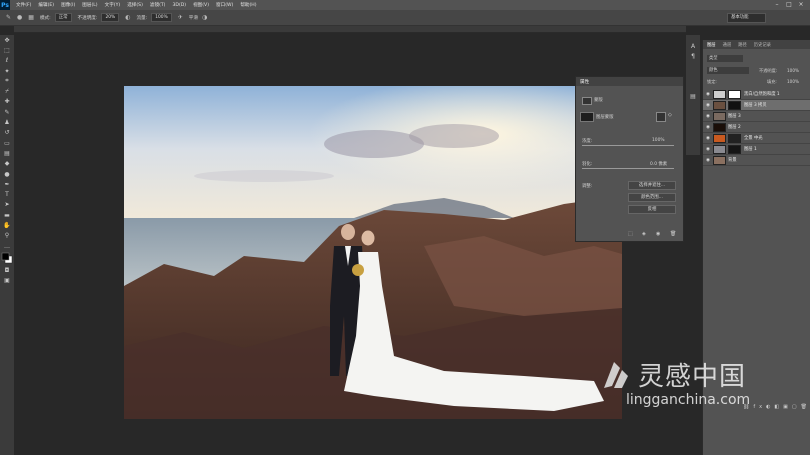 The width and height of the screenshot is (810, 455). What do you see at coordinates (762, 45) in the screenshot?
I see `tab-history: 历史记录` at bounding box center [762, 45].